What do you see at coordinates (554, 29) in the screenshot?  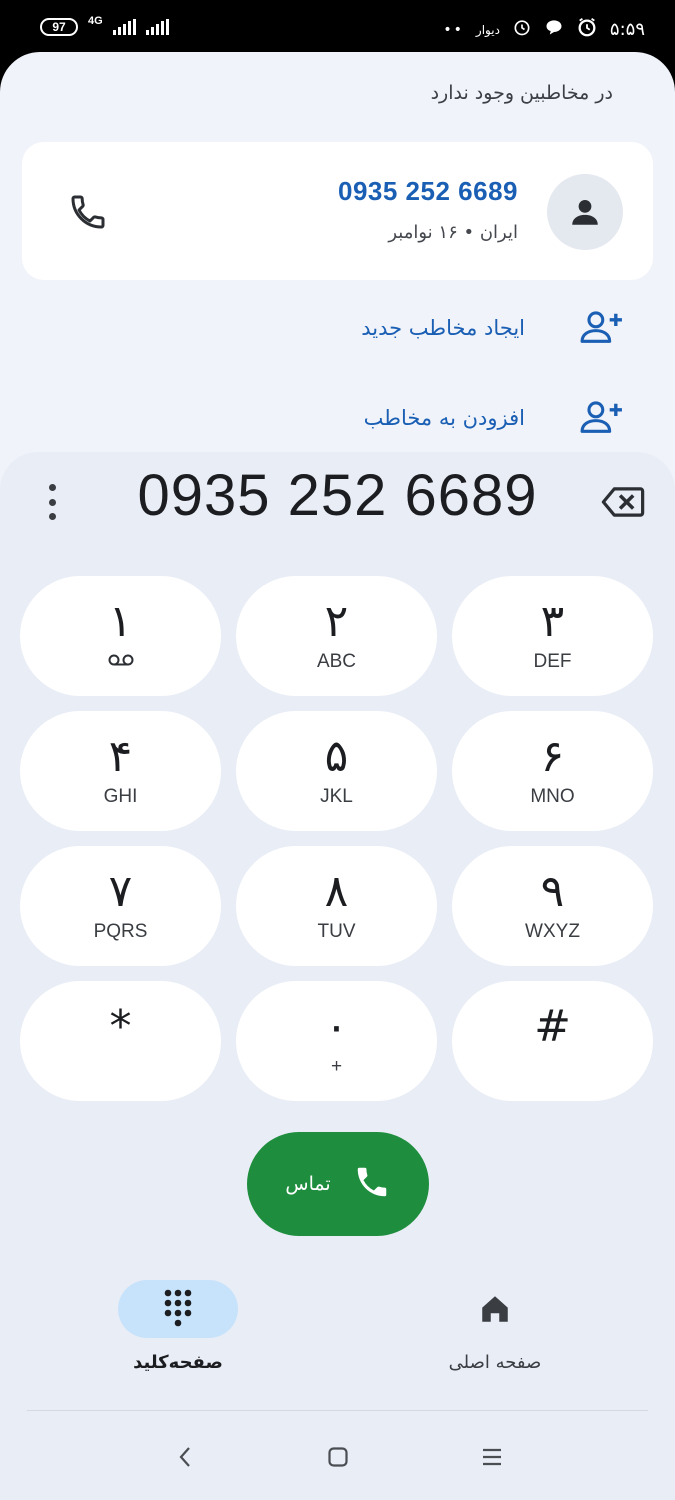 I see `chat-bubble-icon` at bounding box center [554, 29].